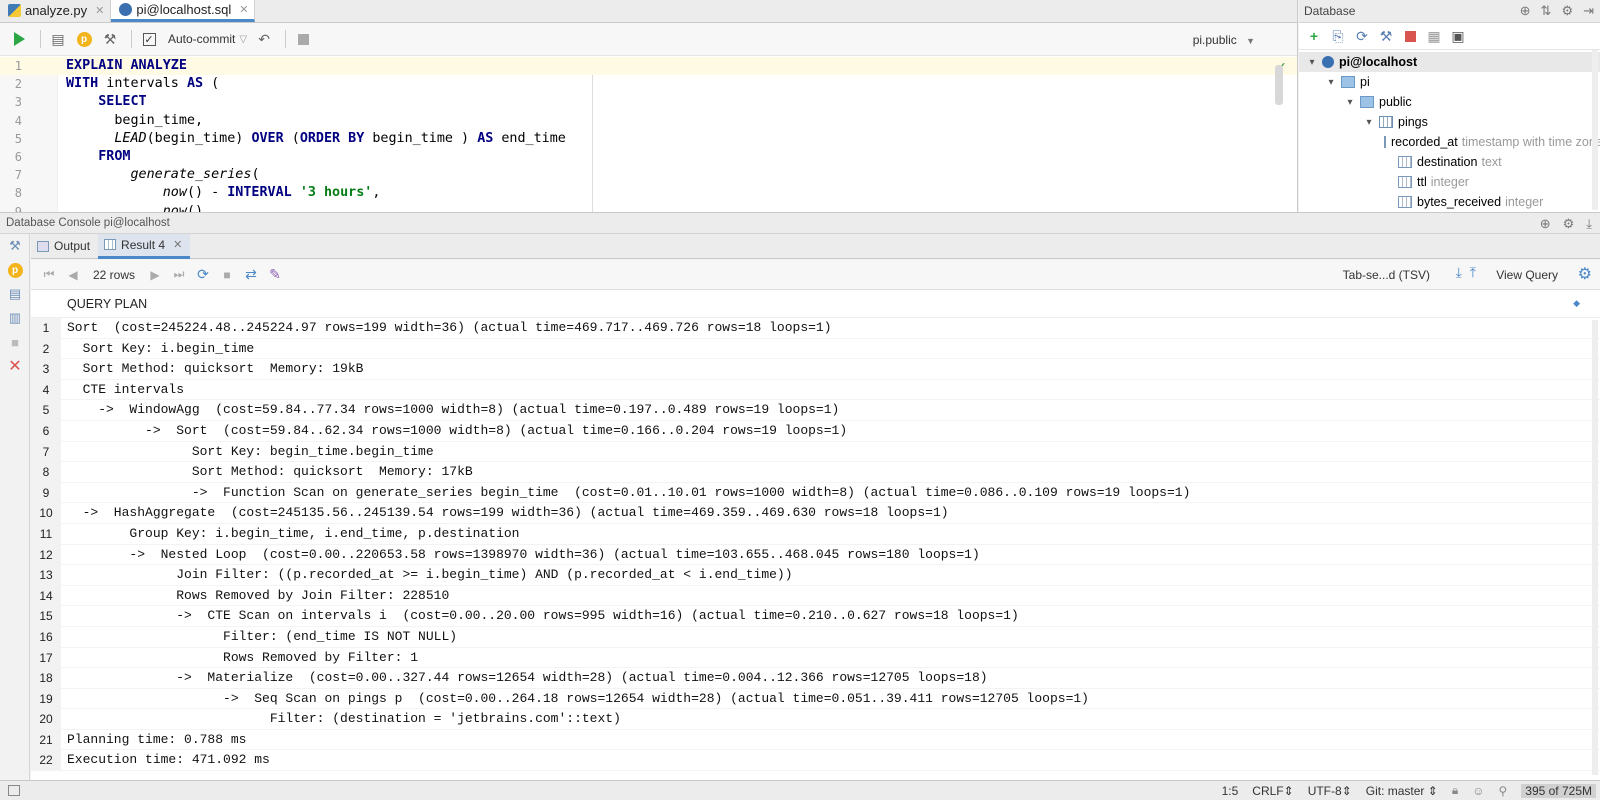  What do you see at coordinates (815, 390) in the screenshot?
I see `table-row: 4 CTE intervals` at bounding box center [815, 390].